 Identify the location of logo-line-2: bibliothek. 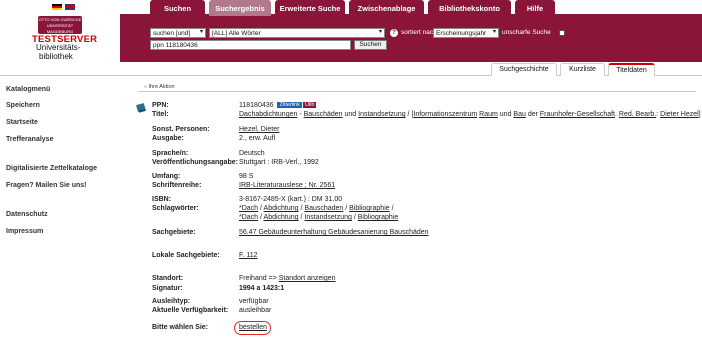
(56, 56).